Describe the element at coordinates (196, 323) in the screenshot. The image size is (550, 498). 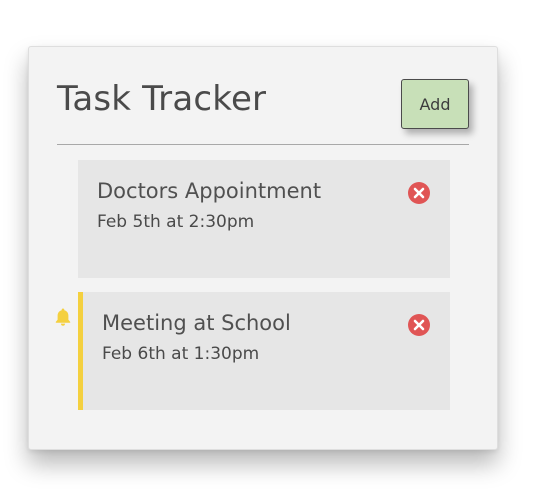
I see `task-title: Meeting at School` at that location.